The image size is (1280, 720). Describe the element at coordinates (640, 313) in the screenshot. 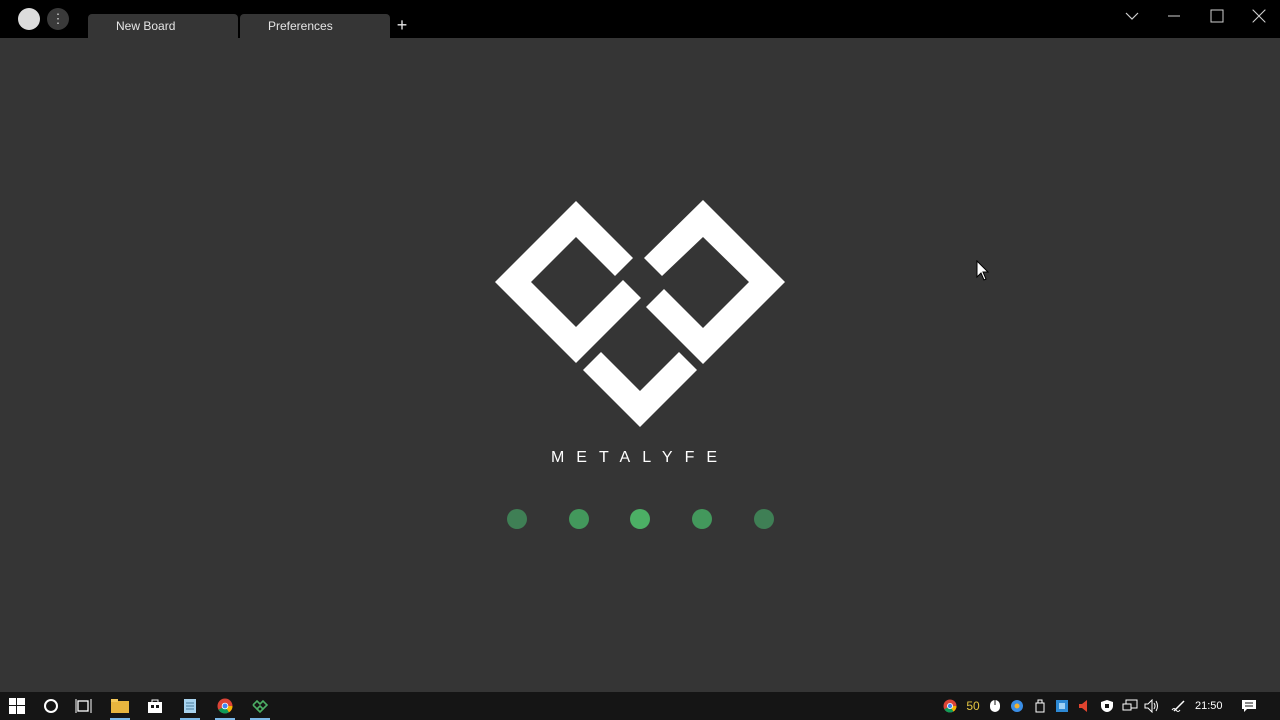

I see `metalyfe-logo` at that location.